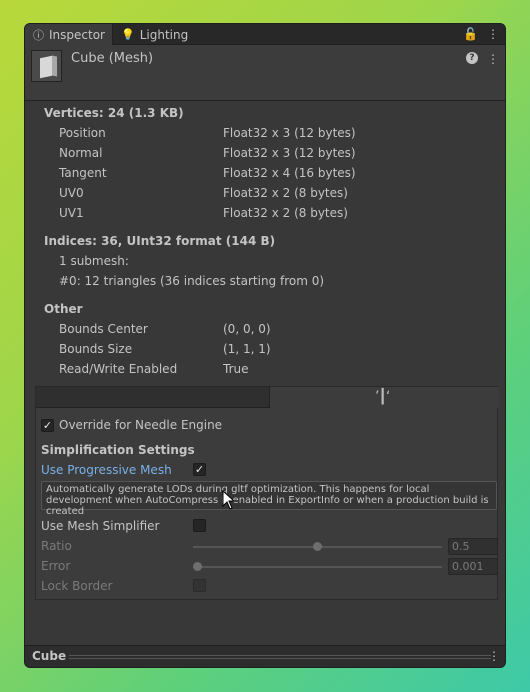 This screenshot has width=530, height=692. What do you see at coordinates (49, 656) in the screenshot?
I see `footer-label: Cube` at bounding box center [49, 656].